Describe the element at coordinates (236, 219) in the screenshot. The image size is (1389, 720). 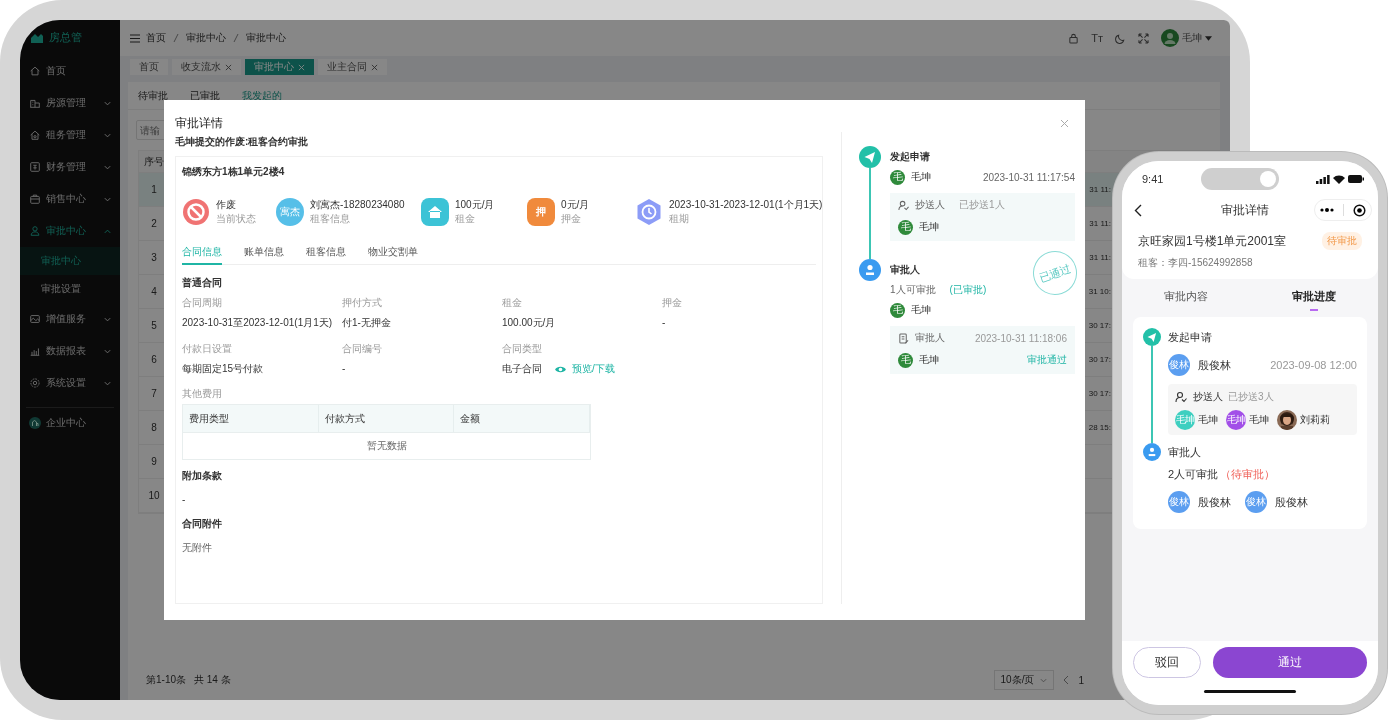
I see `summary-label: 当前状态` at that location.